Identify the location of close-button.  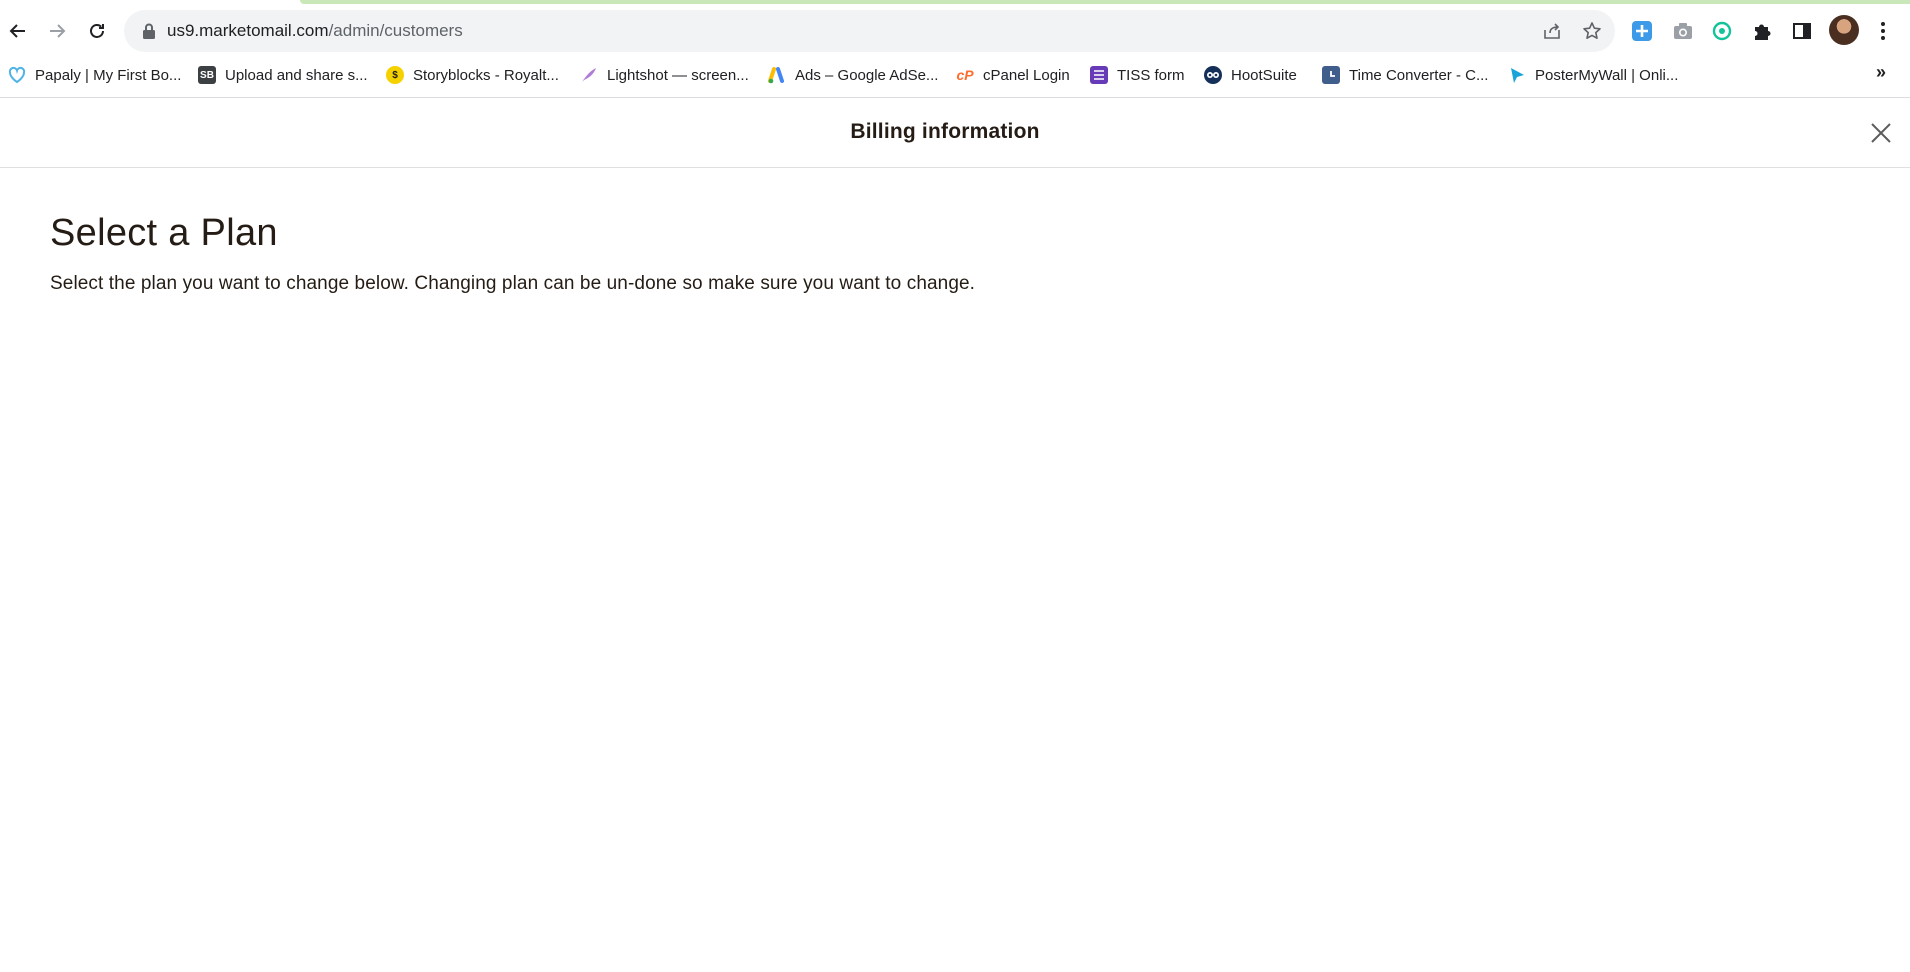
(1881, 133).